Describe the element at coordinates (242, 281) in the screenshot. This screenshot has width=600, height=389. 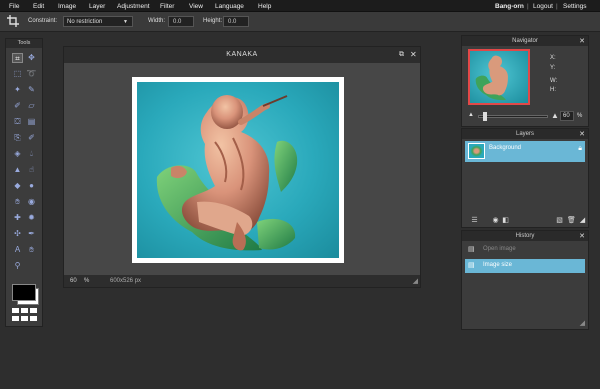
I see `document-status-bar: 60 % 600x526 px ◢` at that location.